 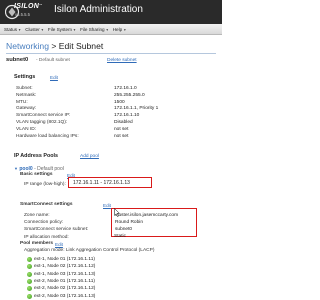 What do you see at coordinates (22, 14) in the screenshot?
I see `version-label: v6.5.5.5` at bounding box center [22, 14].